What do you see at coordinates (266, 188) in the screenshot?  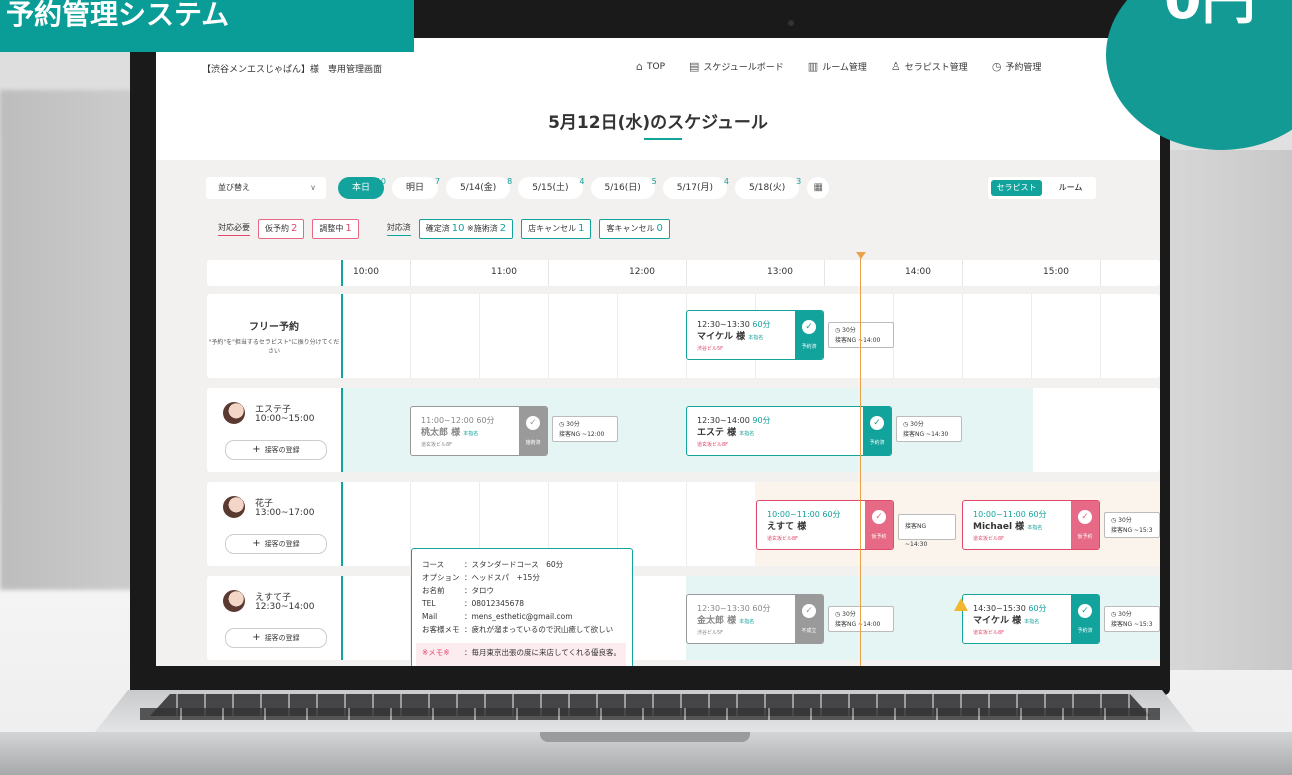 I see `sort-select: 並び替え ∨` at bounding box center [266, 188].